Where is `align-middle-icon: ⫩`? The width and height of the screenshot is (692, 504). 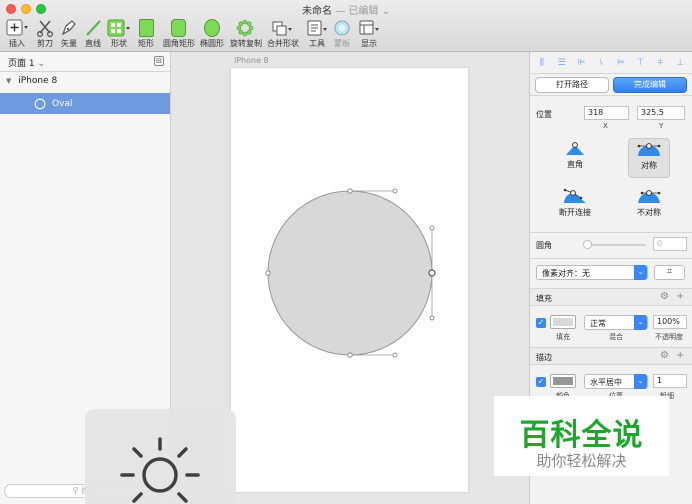
align-middle-icon: ⫩ is located at coordinates (660, 63).